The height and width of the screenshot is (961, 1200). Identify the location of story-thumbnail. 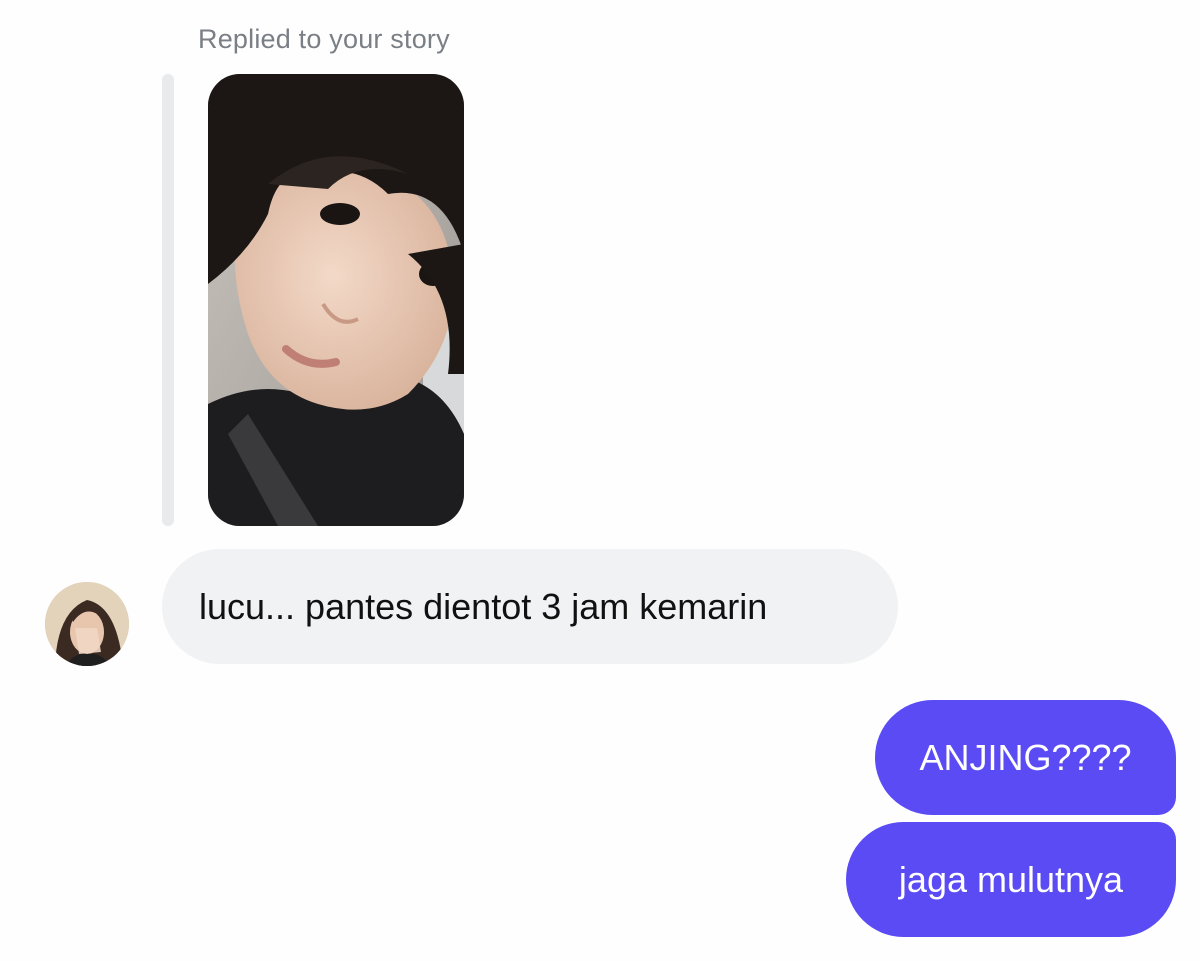
(336, 300).